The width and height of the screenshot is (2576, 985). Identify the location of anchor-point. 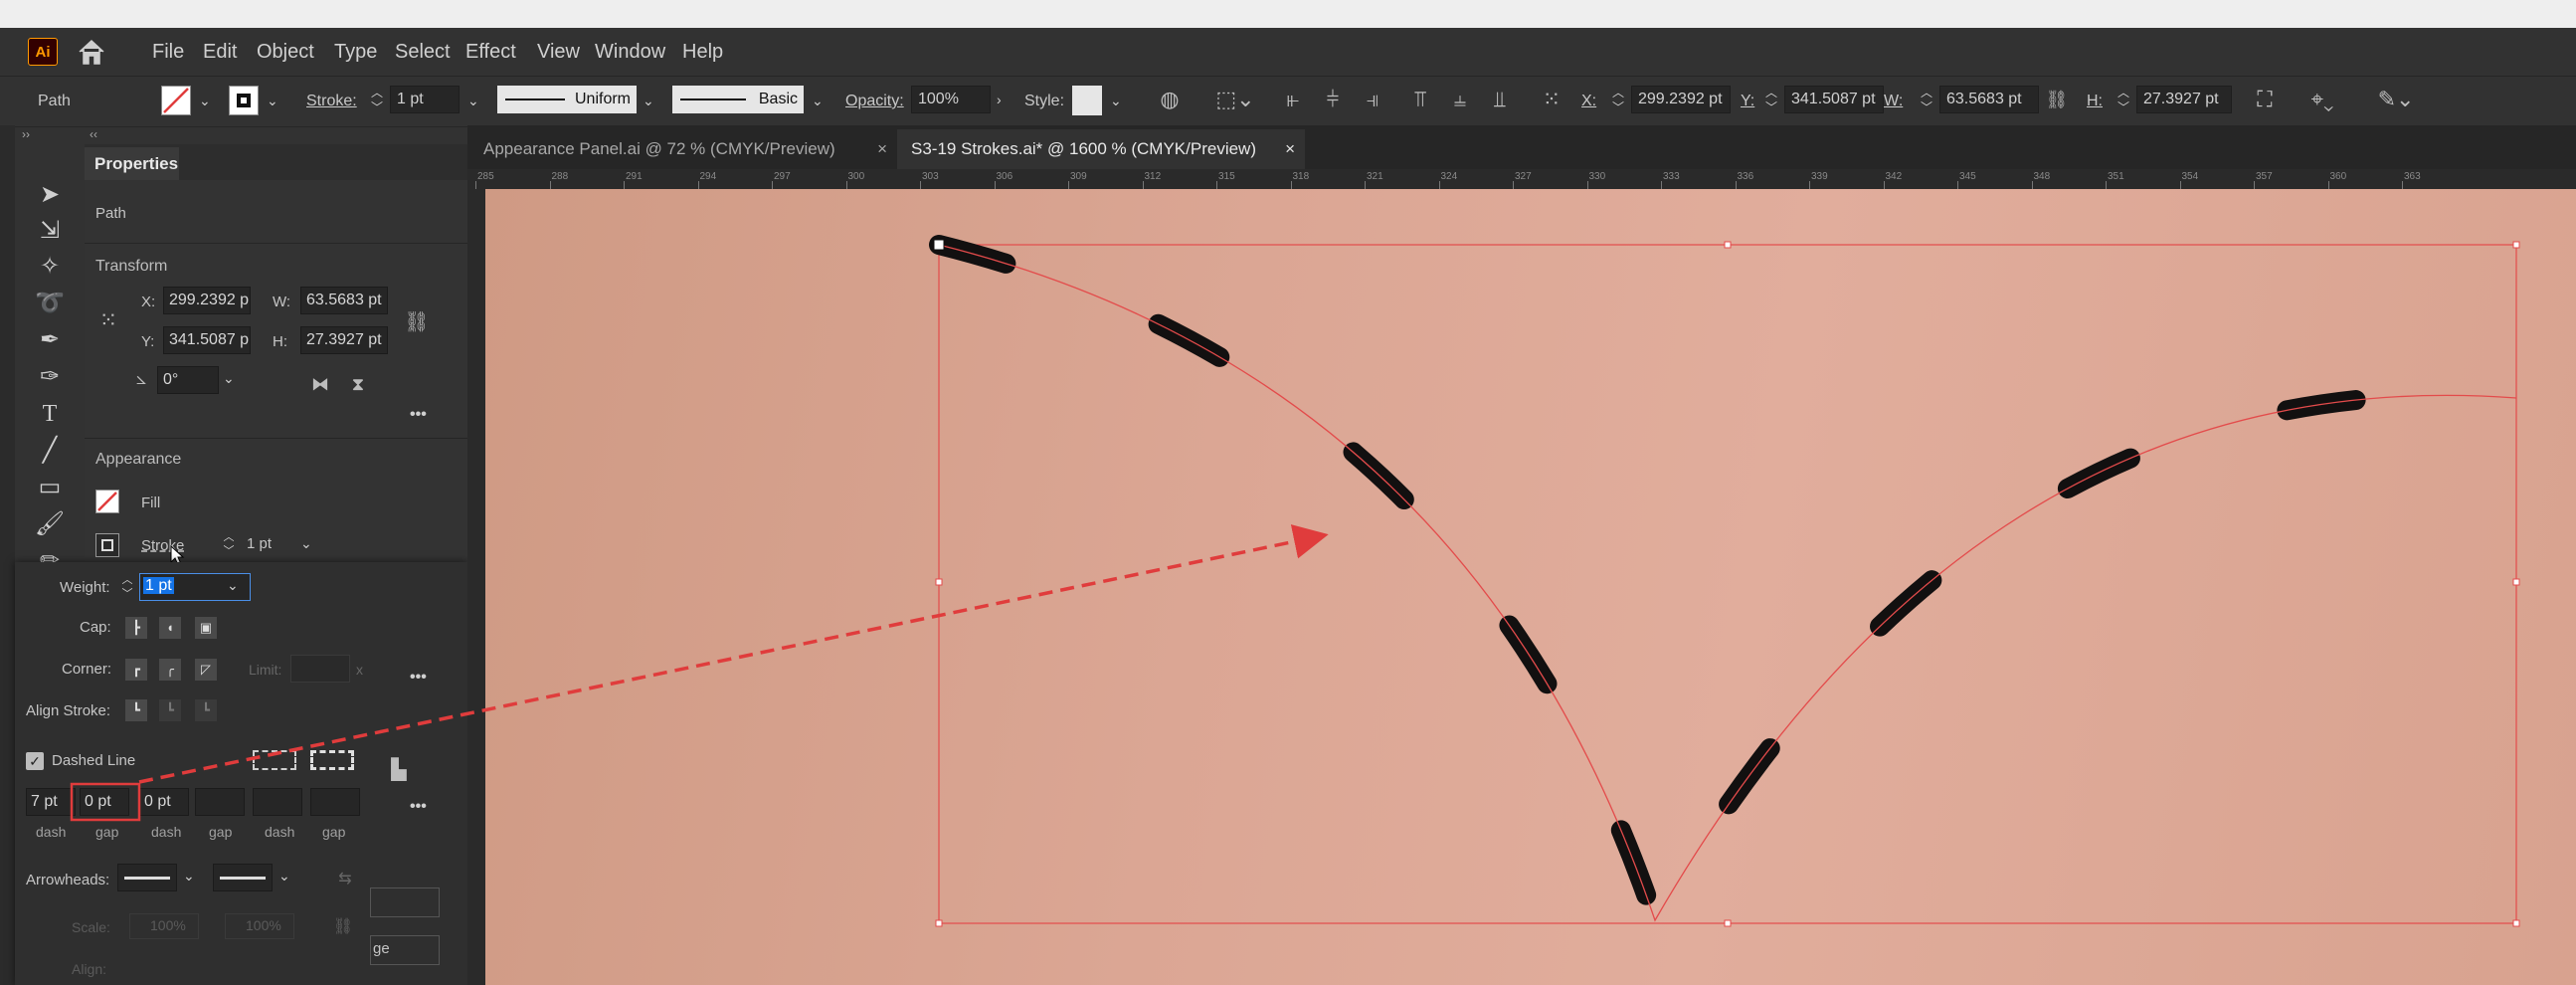
(939, 245).